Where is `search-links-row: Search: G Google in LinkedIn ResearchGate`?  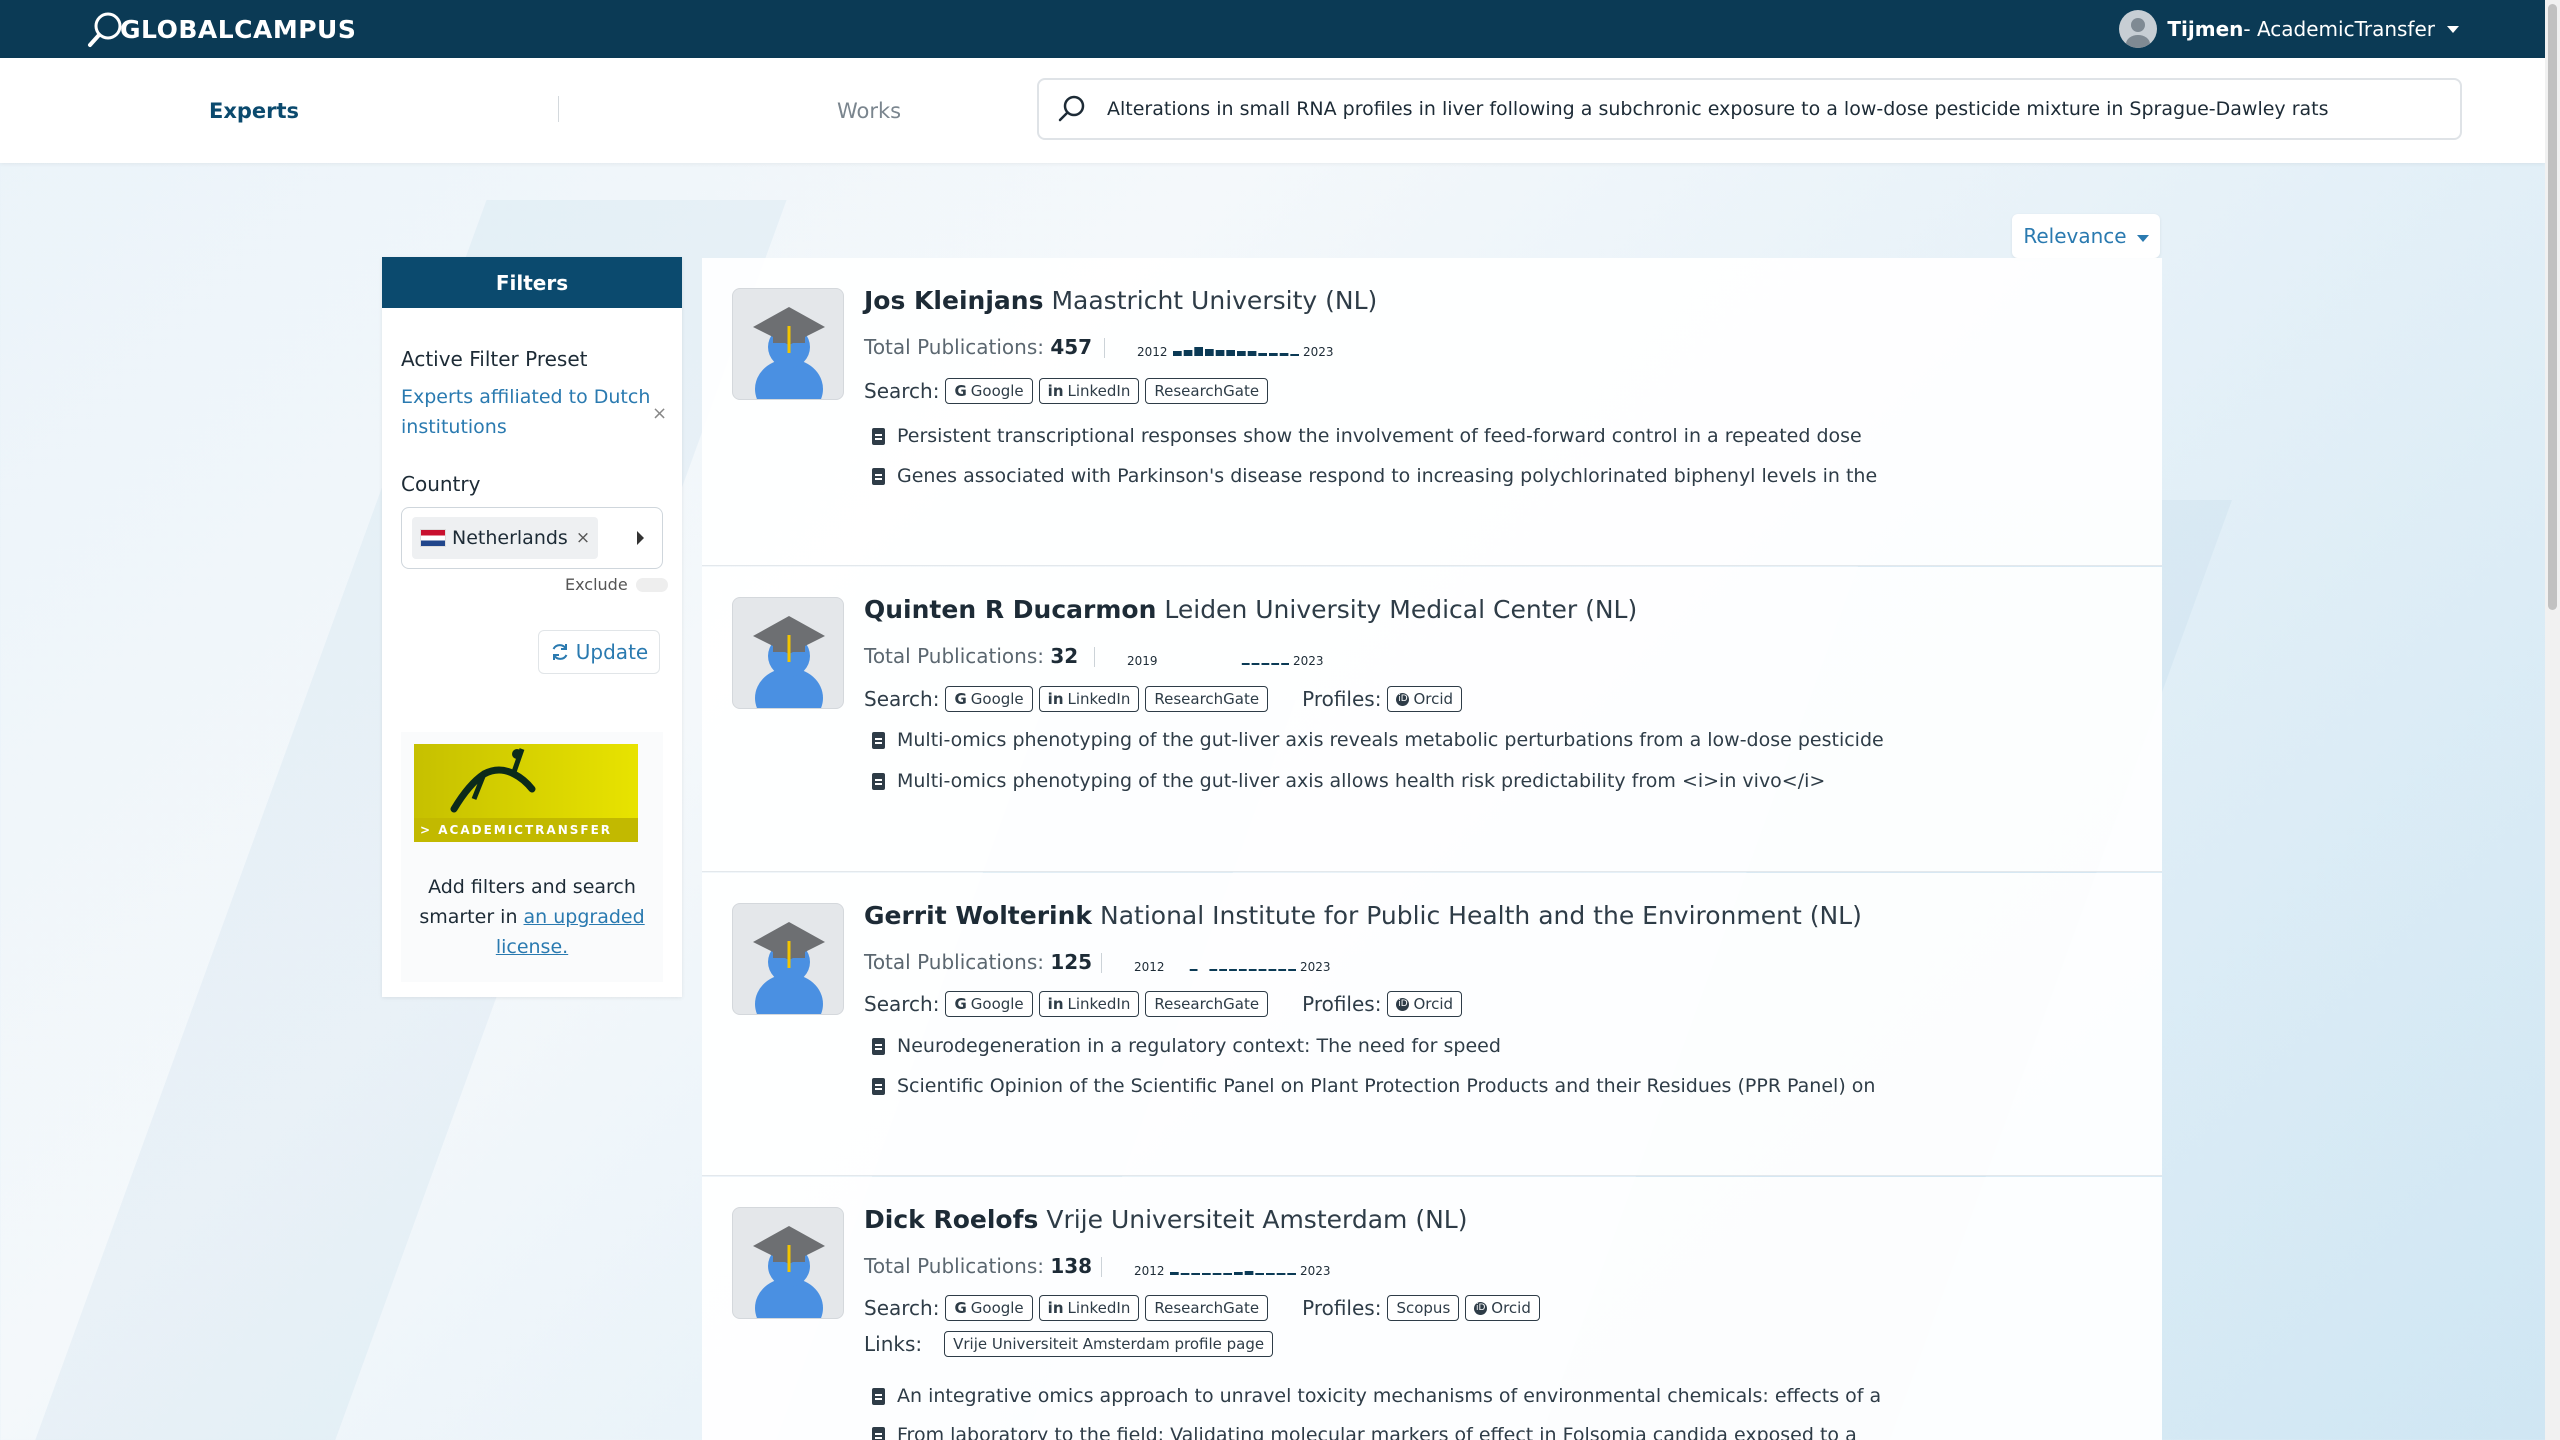
search-links-row: Search: G Google in LinkedIn ResearchGate is located at coordinates (1066, 391).